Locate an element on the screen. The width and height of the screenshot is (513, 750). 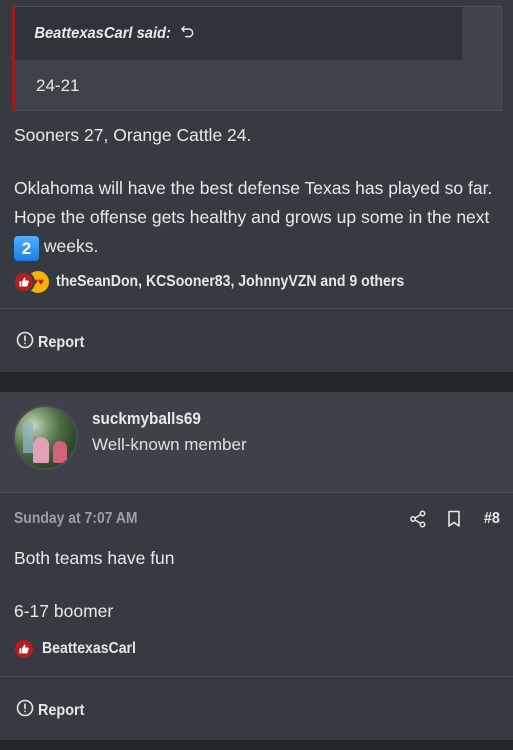
username: suckmyballs69 is located at coordinates (146, 419).